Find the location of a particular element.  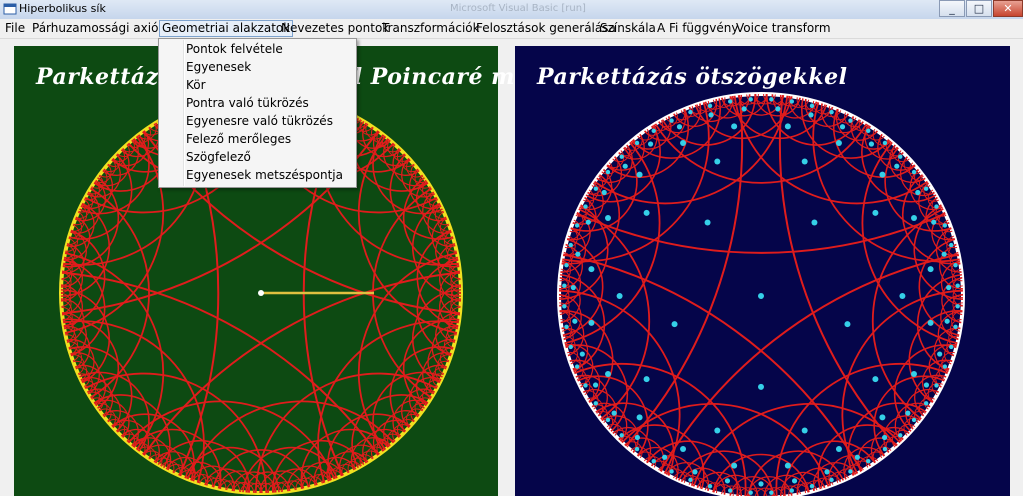

menu-voice-transform: Voice transform is located at coordinates (783, 28).